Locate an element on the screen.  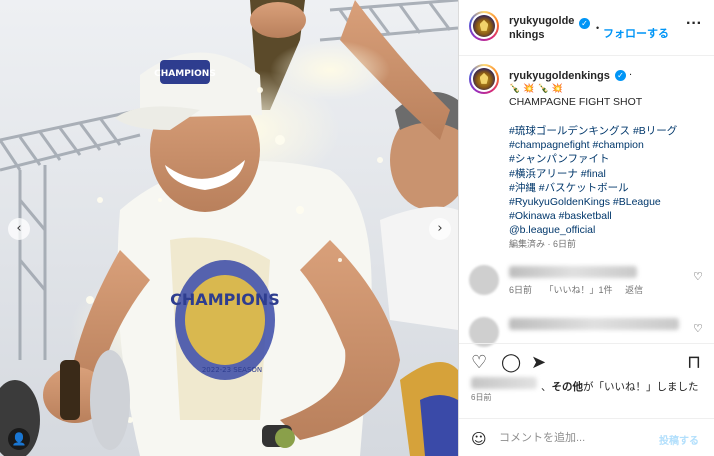
likes-text: 、その他が「いいね！」しました is located at coordinates (620, 386).